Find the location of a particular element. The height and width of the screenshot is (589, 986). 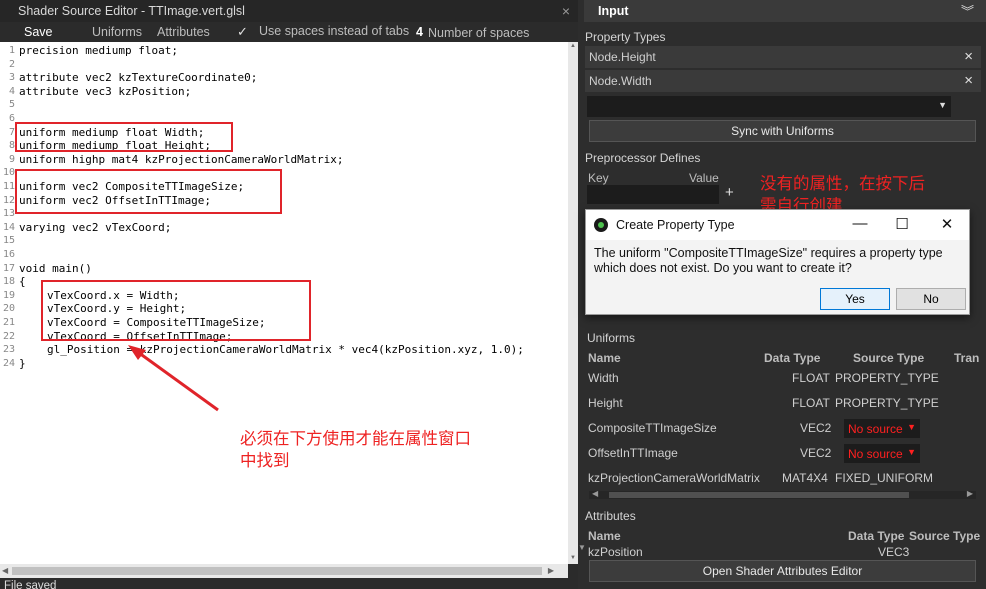

input-section-header: Input ︾ is located at coordinates (785, 11).